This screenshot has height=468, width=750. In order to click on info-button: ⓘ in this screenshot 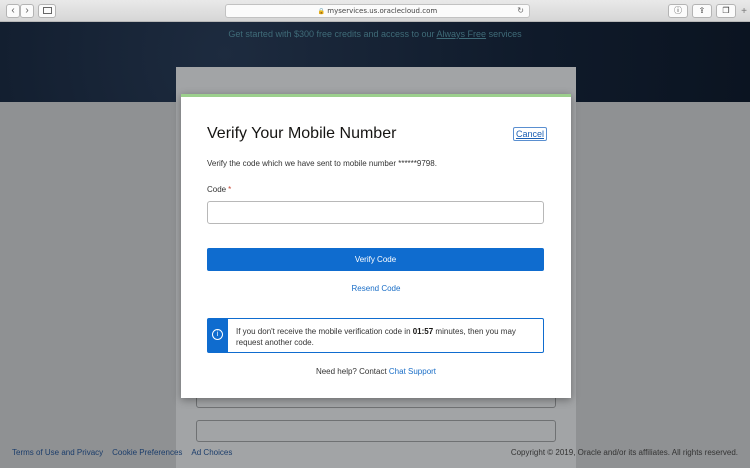, I will do `click(678, 11)`.